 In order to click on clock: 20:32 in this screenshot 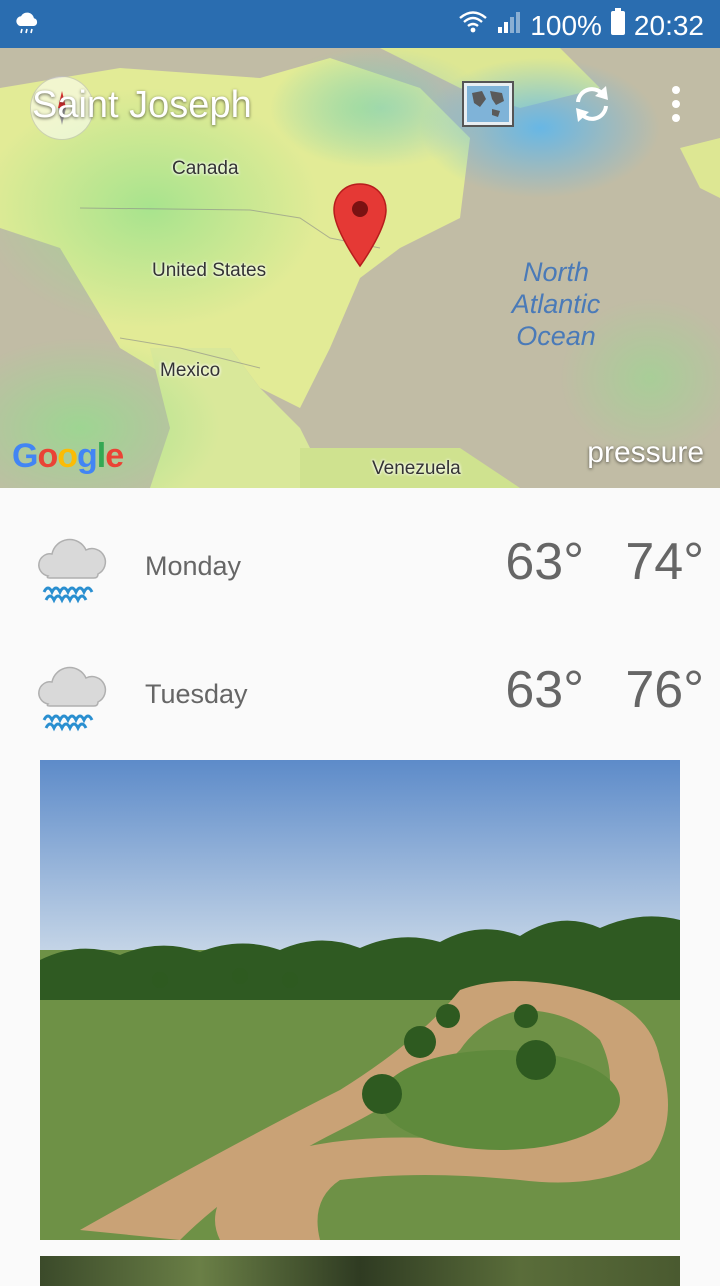, I will do `click(668, 25)`.